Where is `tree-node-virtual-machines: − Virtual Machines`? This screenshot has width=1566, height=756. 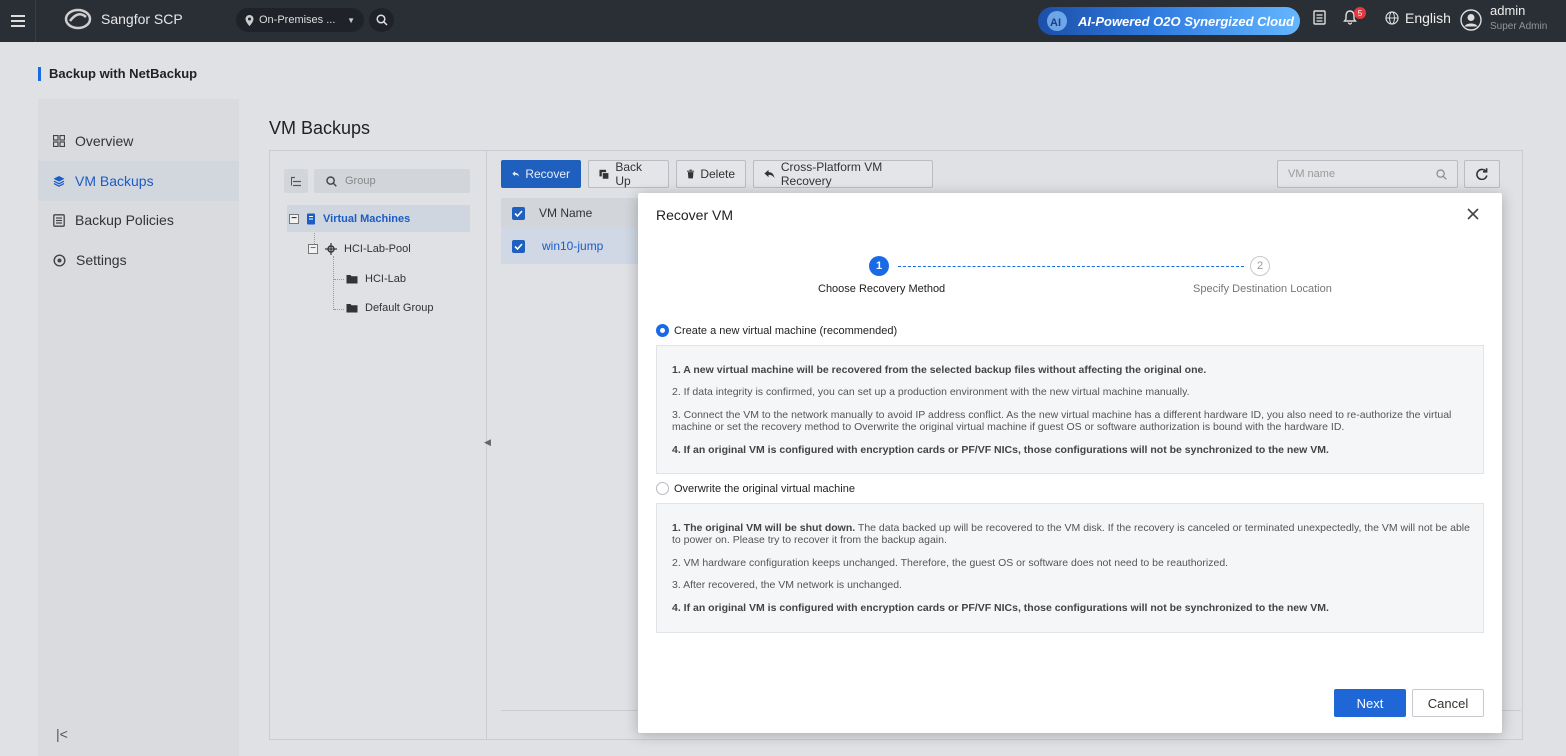
tree-node-virtual-machines: − Virtual Machines is located at coordinates (378, 218).